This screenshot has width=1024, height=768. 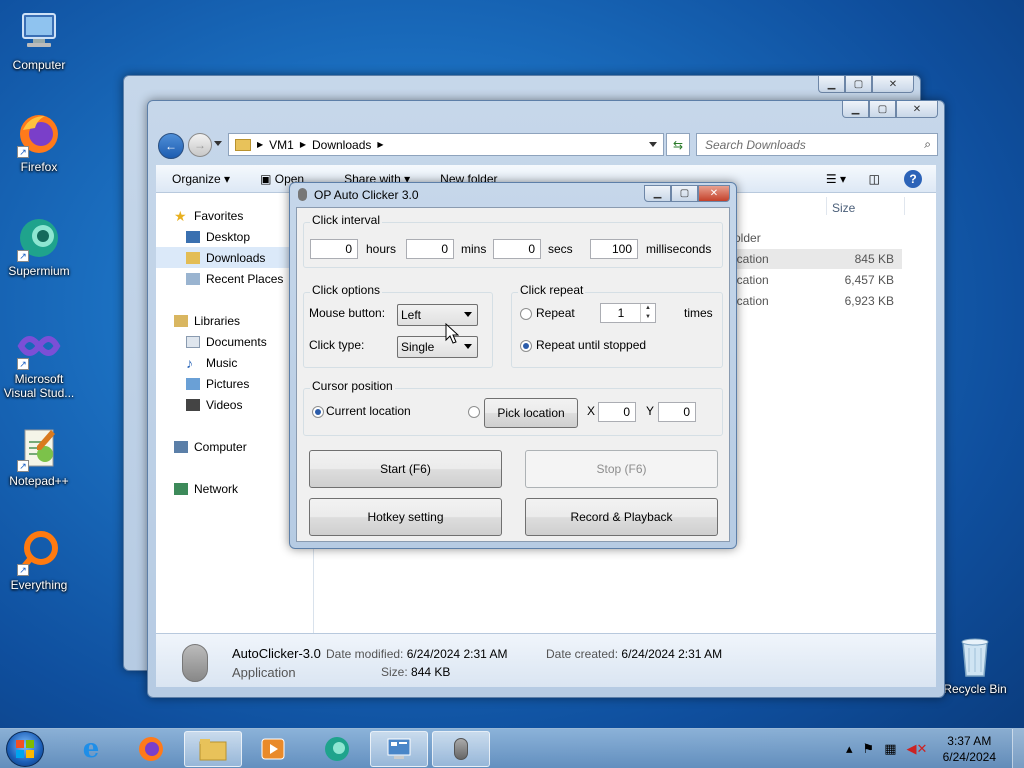 What do you see at coordinates (39, 134) in the screenshot?
I see `firefox-icon: ↗` at bounding box center [39, 134].